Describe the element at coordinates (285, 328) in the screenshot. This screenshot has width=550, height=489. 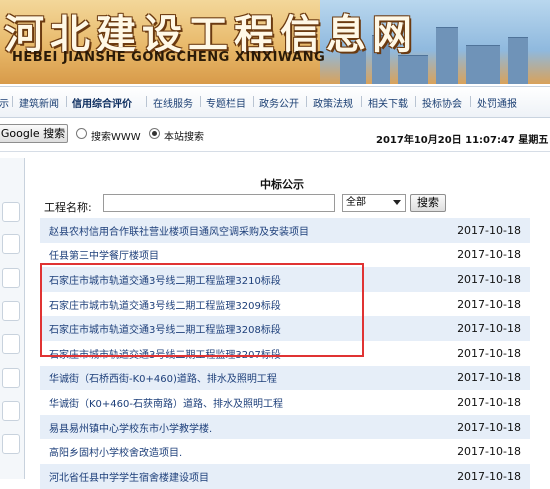
I see `list-item: 石家庄市城市轨道交通3号线二期工程监理3208标段 2017-10-18` at that location.